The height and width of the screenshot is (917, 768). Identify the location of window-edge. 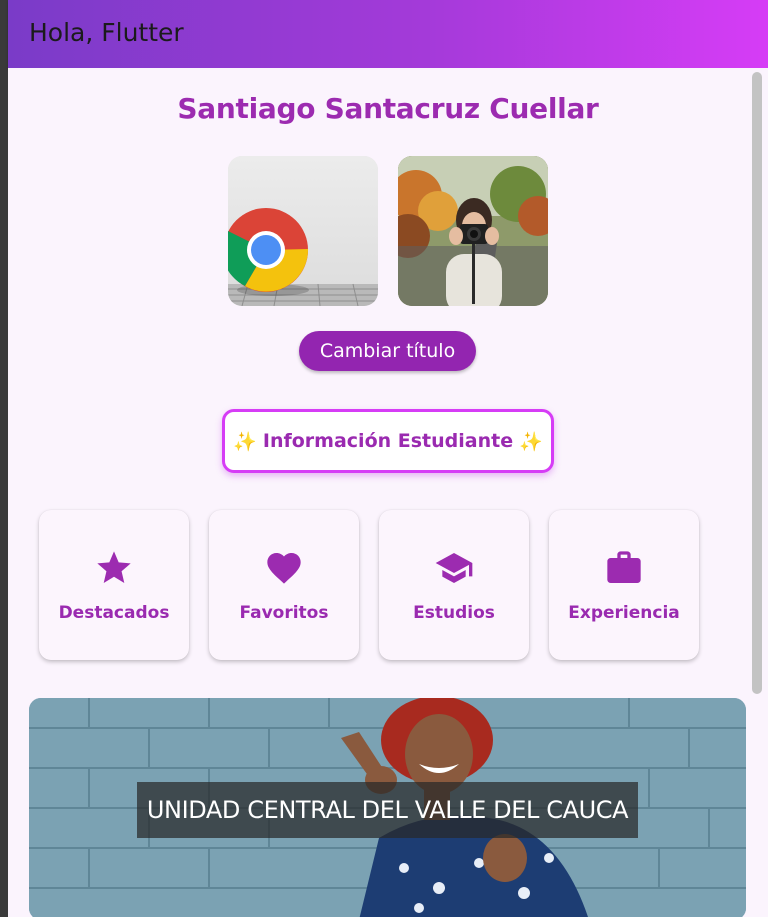
(4, 458).